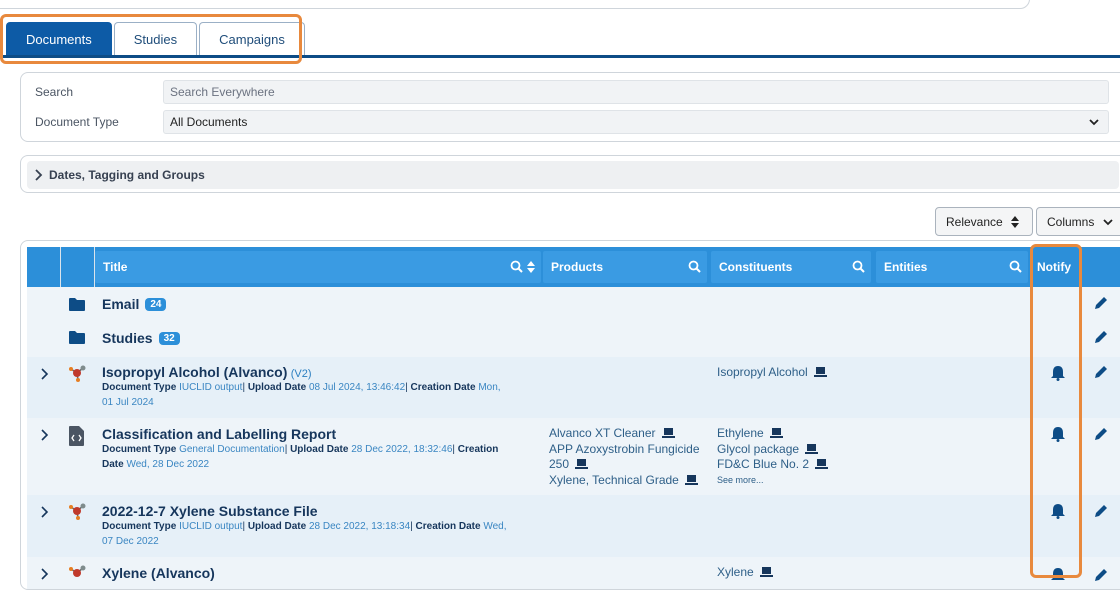 The height and width of the screenshot is (590, 1120). I want to click on column-constituents: Constituents, so click(791, 267).